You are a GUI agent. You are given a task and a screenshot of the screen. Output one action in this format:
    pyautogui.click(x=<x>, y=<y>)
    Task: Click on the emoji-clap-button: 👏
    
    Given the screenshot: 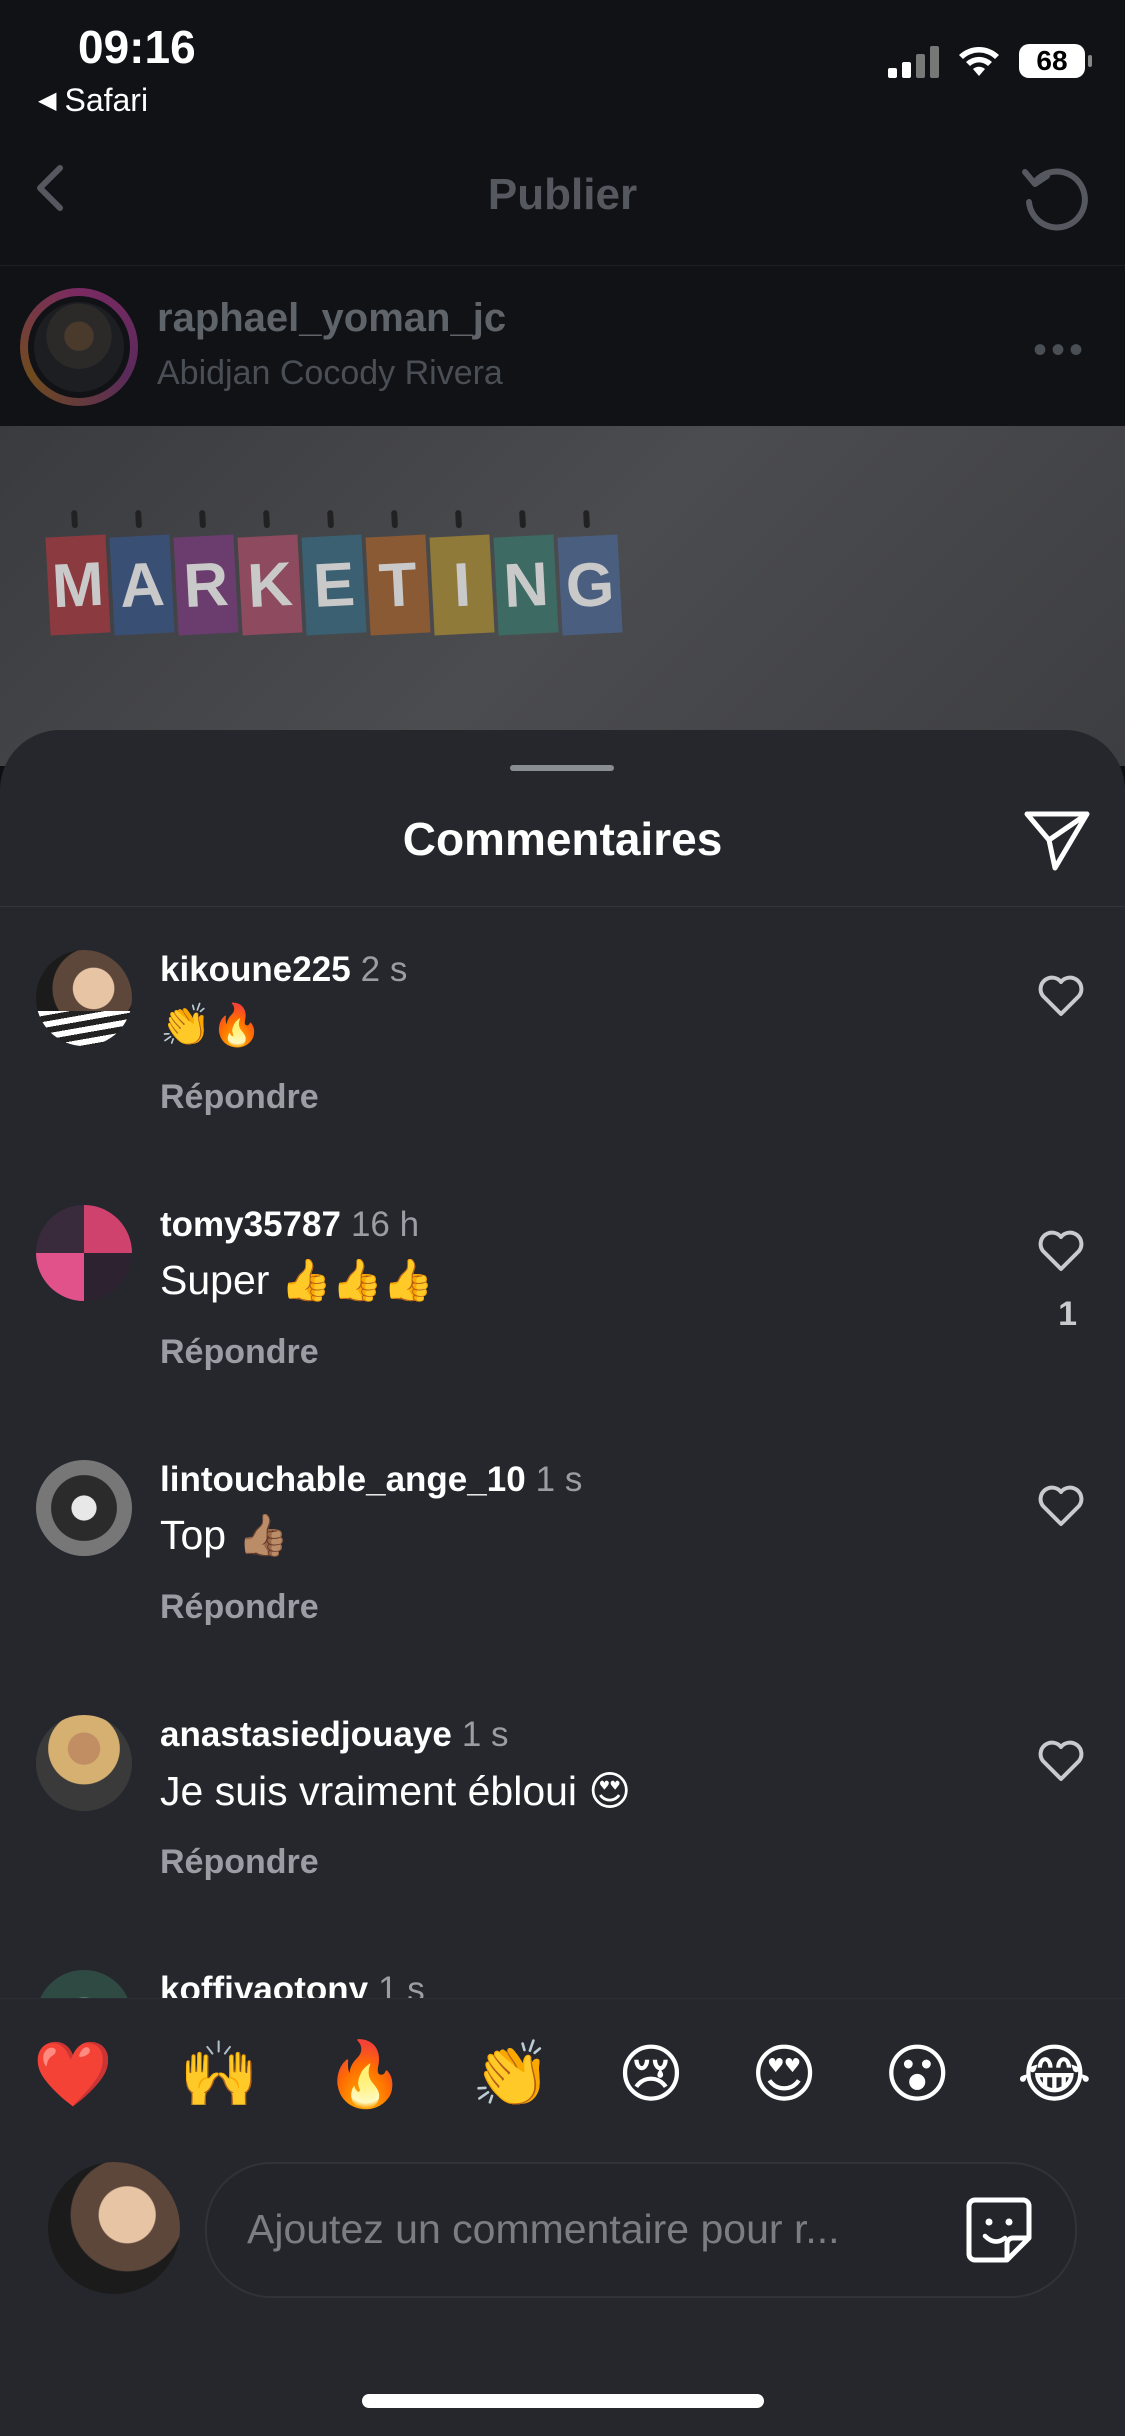 What is the action you would take?
    pyautogui.click(x=511, y=2074)
    